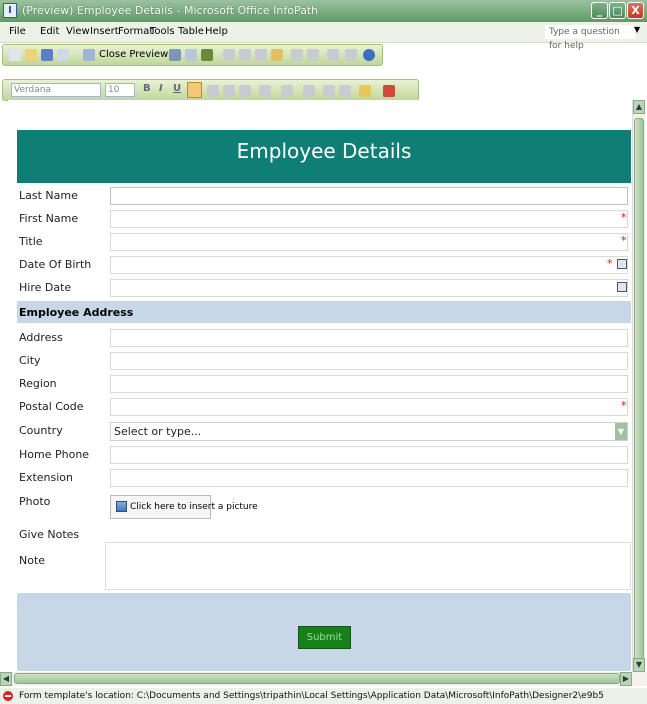  What do you see at coordinates (216, 31) in the screenshot?
I see `menu-help: Help` at bounding box center [216, 31].